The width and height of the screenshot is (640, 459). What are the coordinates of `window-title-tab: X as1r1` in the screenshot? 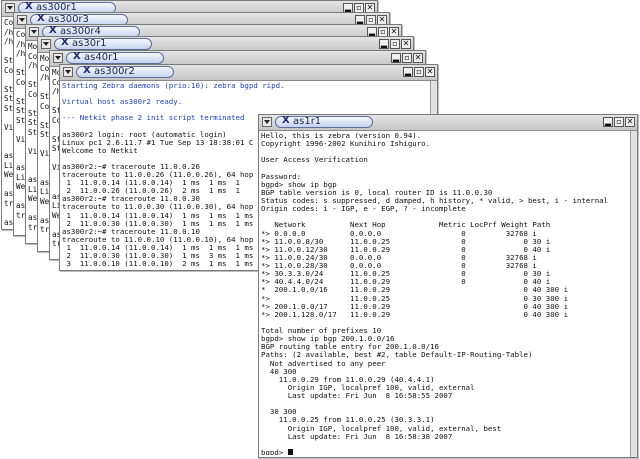 It's located at (324, 122).